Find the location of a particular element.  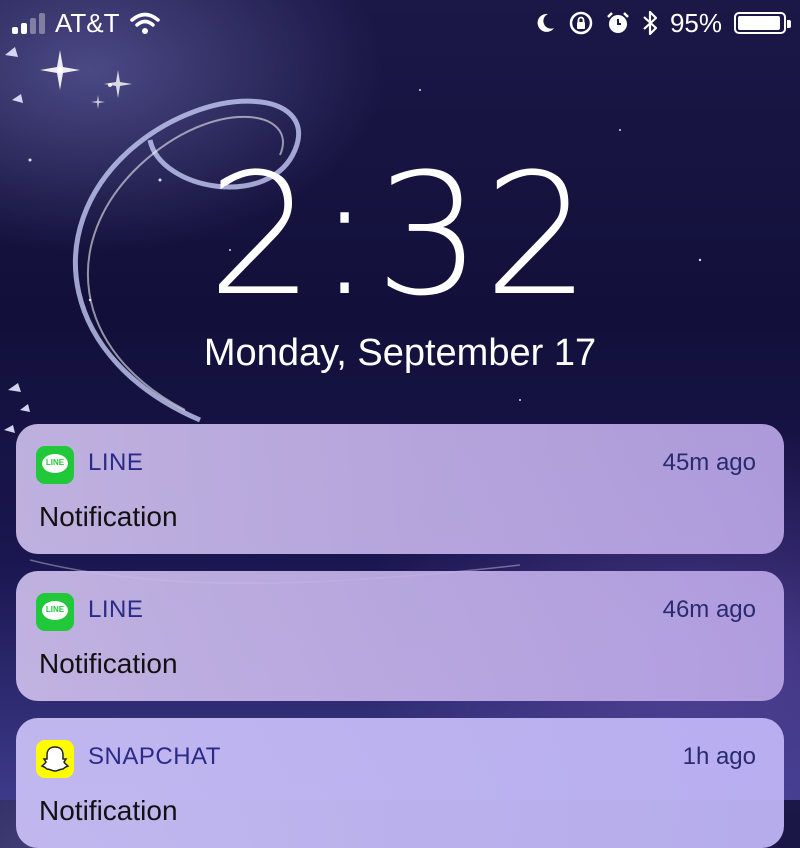

moon-icon is located at coordinates (545, 22).